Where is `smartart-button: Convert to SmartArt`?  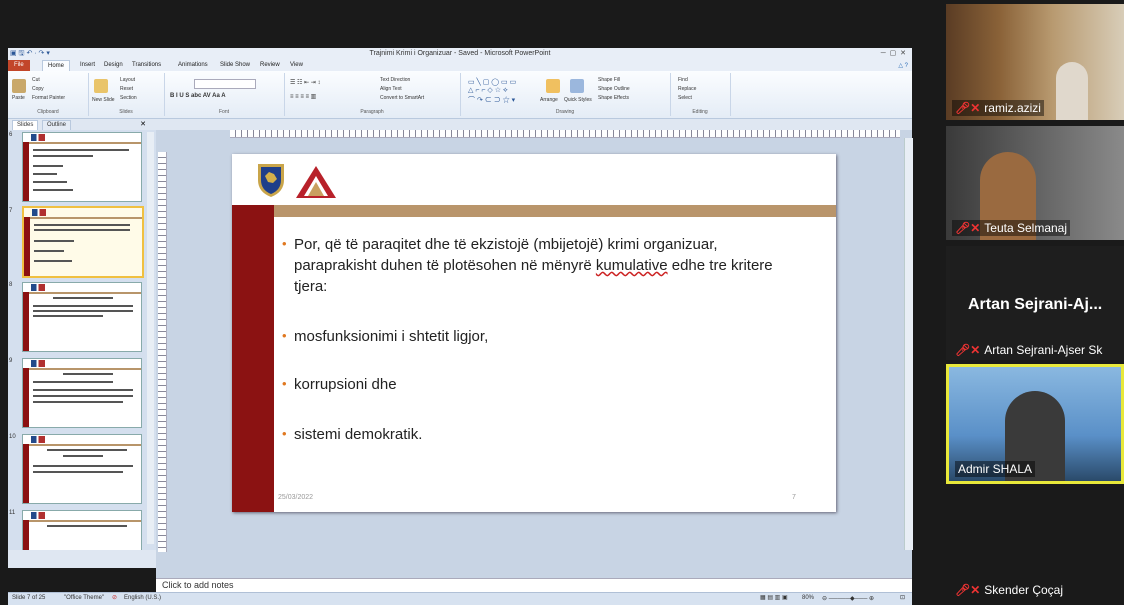 smartart-button: Convert to SmartArt is located at coordinates (402, 98).